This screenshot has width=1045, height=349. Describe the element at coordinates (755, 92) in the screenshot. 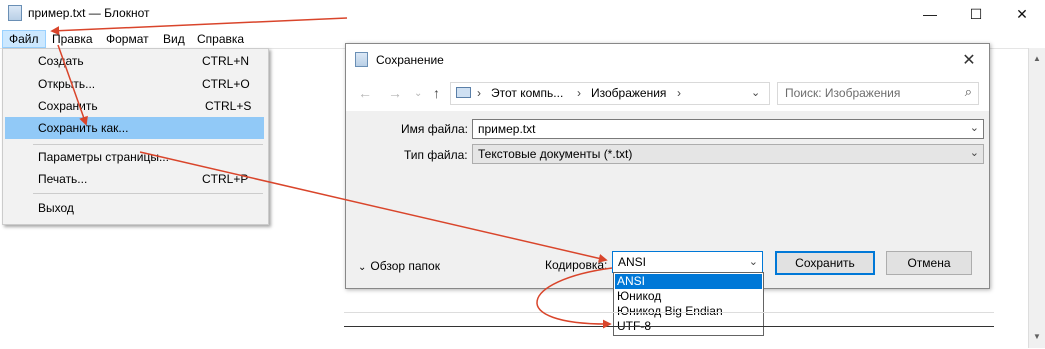

I see `address-dropdown-icon: ⌄` at that location.